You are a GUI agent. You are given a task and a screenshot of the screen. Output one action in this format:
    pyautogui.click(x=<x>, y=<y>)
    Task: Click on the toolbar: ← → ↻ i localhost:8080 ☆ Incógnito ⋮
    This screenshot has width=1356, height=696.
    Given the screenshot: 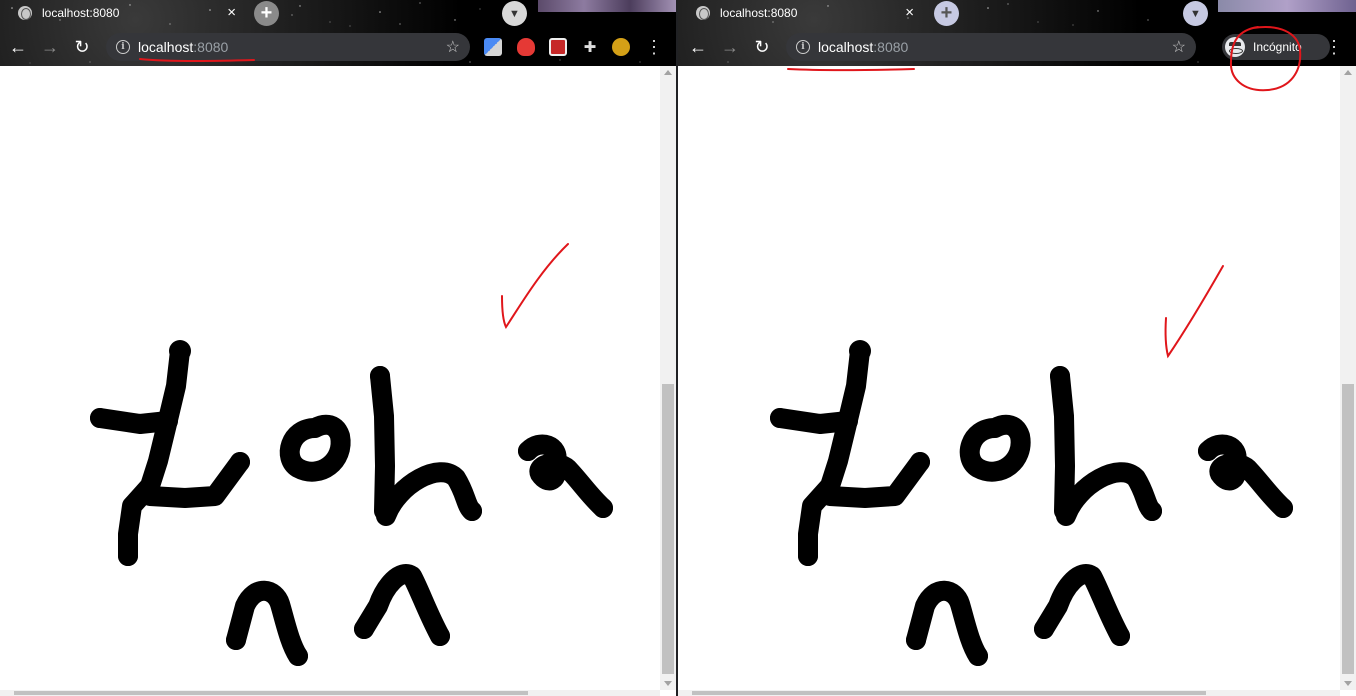 What is the action you would take?
    pyautogui.click(x=1017, y=47)
    